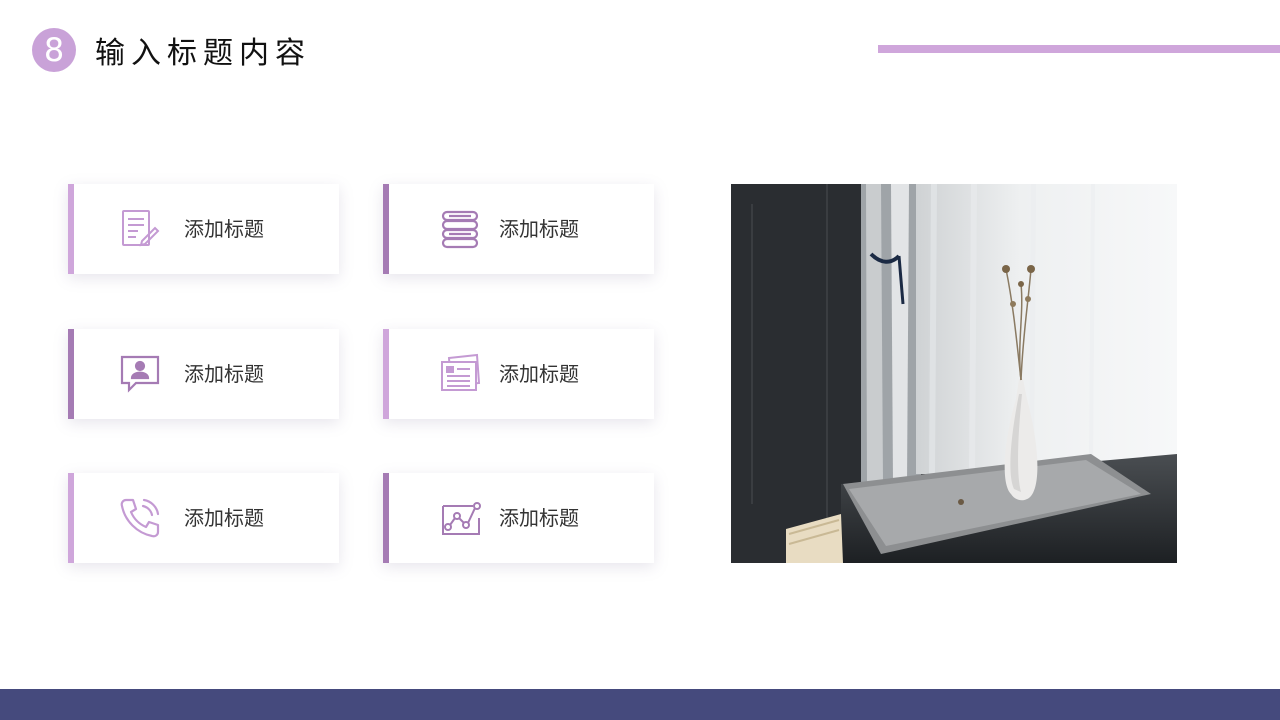  I want to click on line-chart-icon, so click(461, 518).